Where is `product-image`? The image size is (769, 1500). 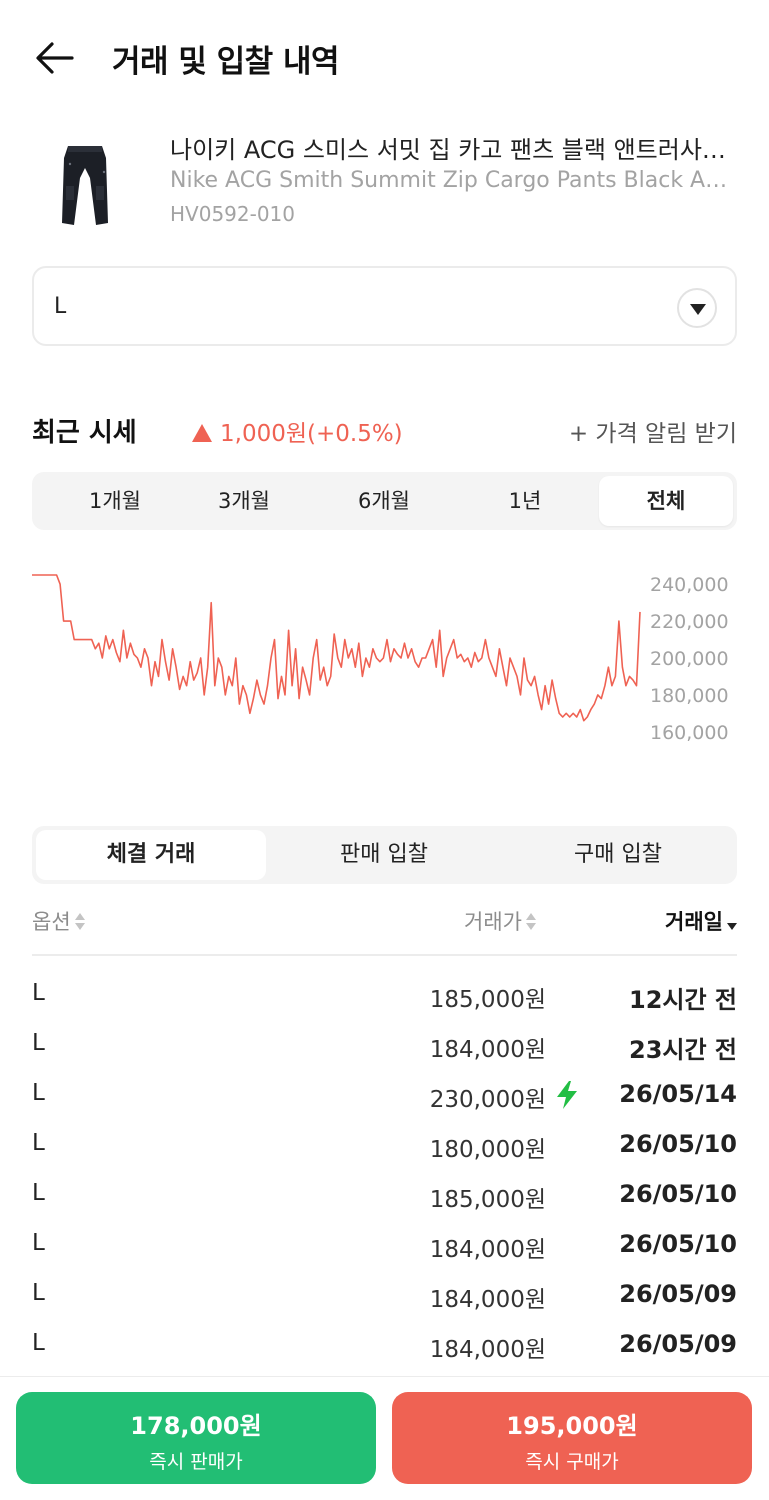
product-image is located at coordinates (85, 183).